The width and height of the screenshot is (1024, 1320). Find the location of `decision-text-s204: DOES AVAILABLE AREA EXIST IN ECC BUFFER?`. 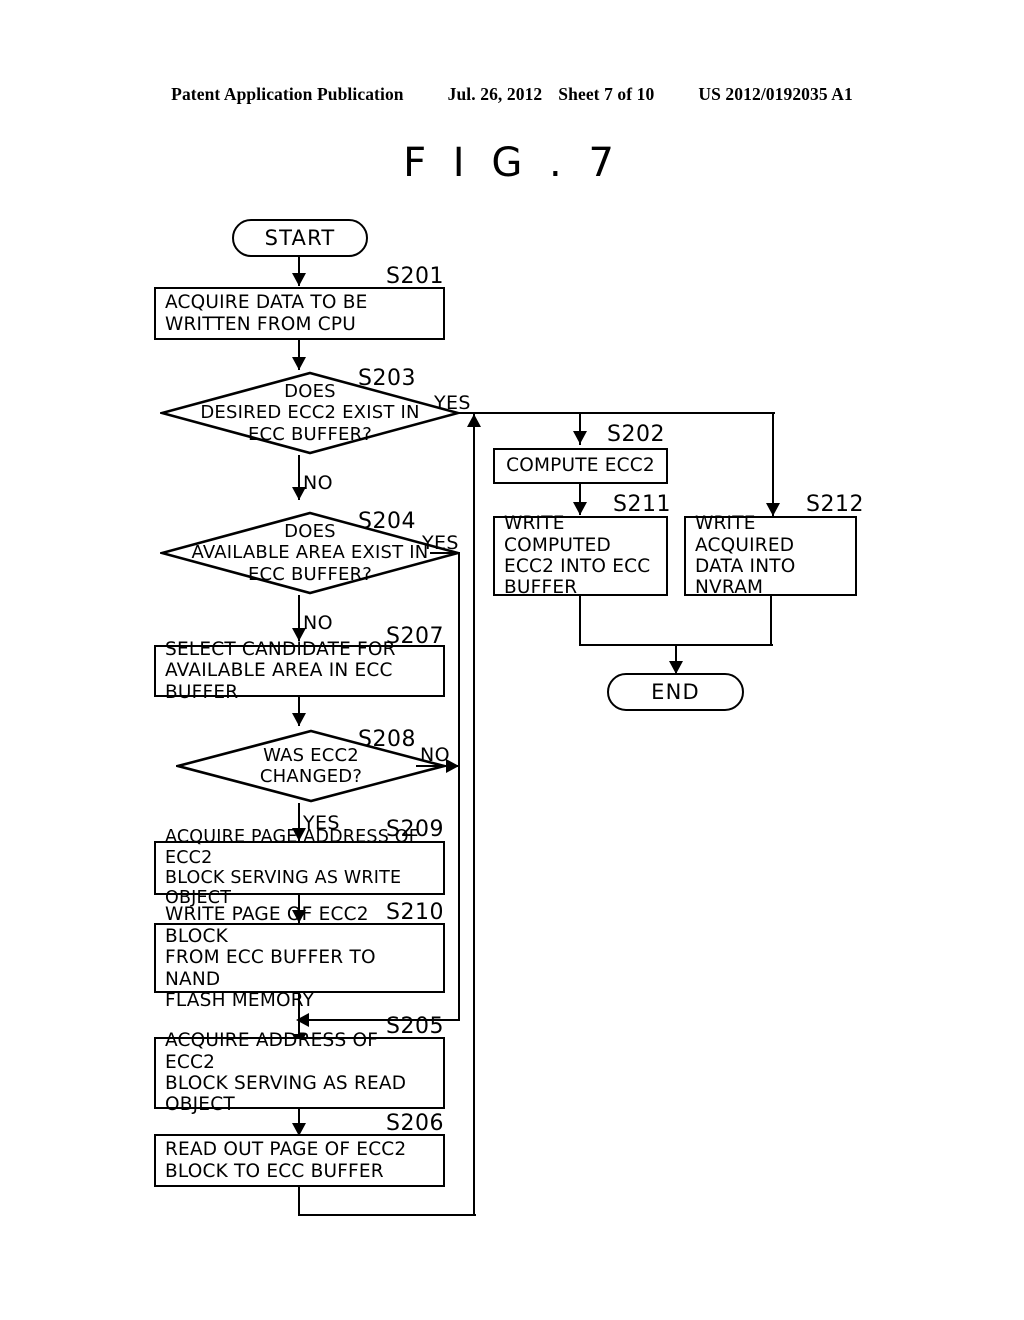

decision-text-s204: DOES AVAILABLE AREA EXIST IN ECC BUFFER? is located at coordinates (310, 553).